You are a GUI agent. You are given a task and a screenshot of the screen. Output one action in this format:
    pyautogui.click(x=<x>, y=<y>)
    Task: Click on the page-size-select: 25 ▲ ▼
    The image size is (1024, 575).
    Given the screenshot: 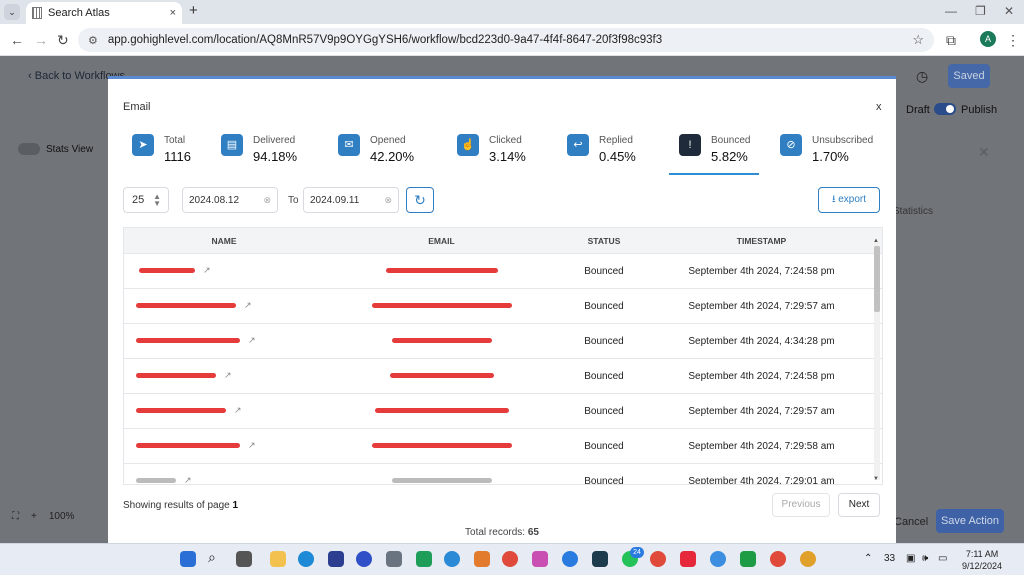 What is the action you would take?
    pyautogui.click(x=146, y=200)
    